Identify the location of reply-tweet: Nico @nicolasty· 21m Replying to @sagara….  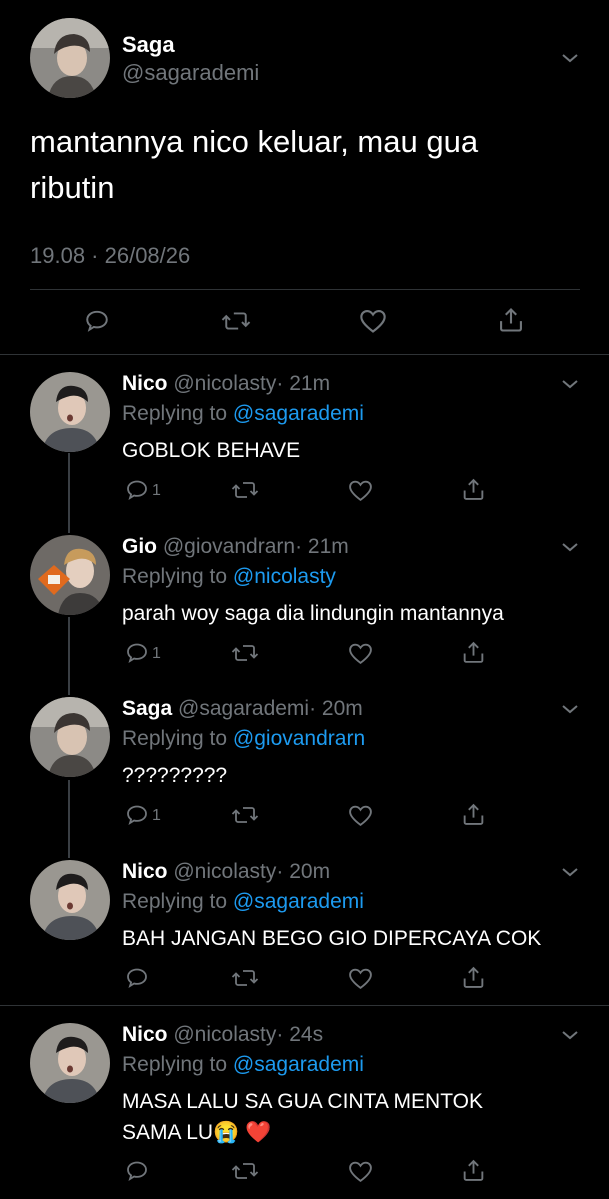
(304, 440).